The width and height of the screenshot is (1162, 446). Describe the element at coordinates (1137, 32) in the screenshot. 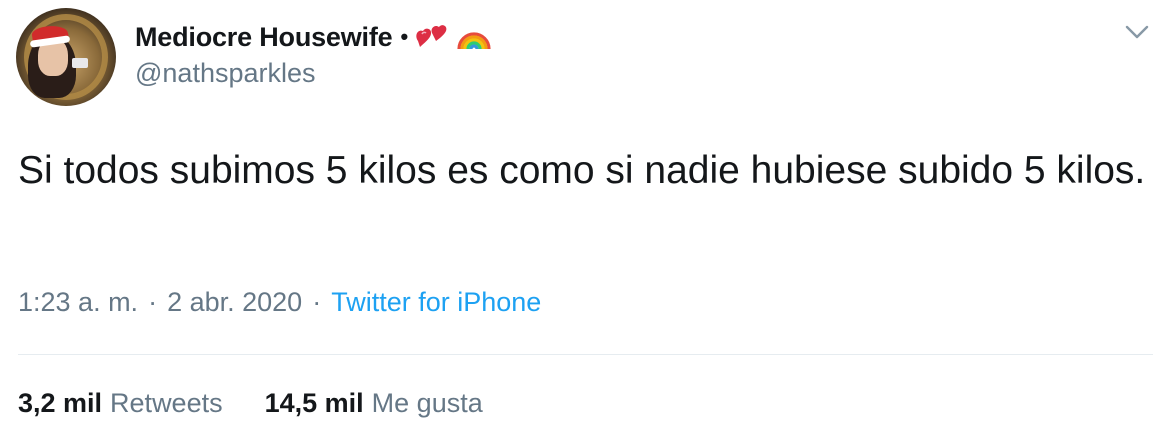

I see `chevron-down-icon` at that location.